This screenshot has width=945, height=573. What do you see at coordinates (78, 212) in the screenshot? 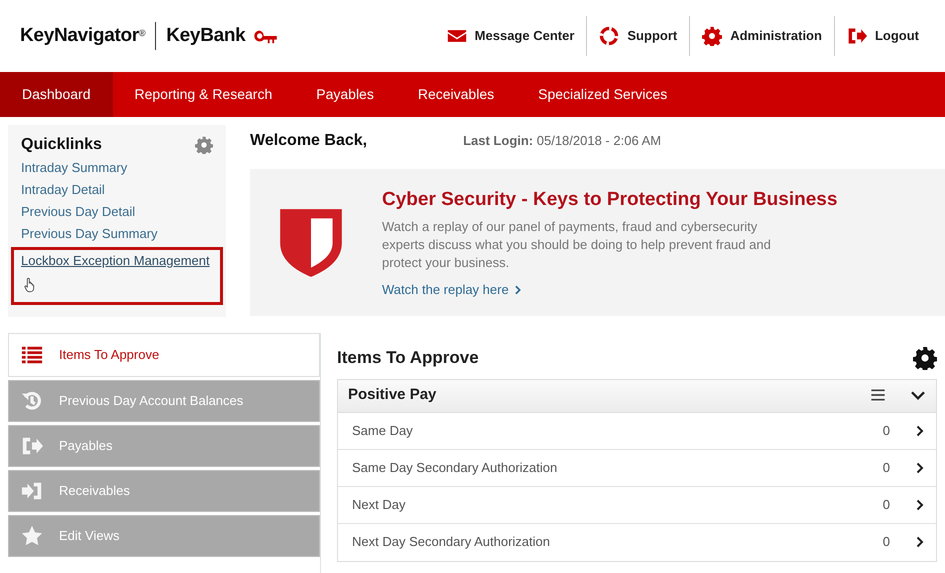
I see `quicklink: Previous Day Detail` at bounding box center [78, 212].